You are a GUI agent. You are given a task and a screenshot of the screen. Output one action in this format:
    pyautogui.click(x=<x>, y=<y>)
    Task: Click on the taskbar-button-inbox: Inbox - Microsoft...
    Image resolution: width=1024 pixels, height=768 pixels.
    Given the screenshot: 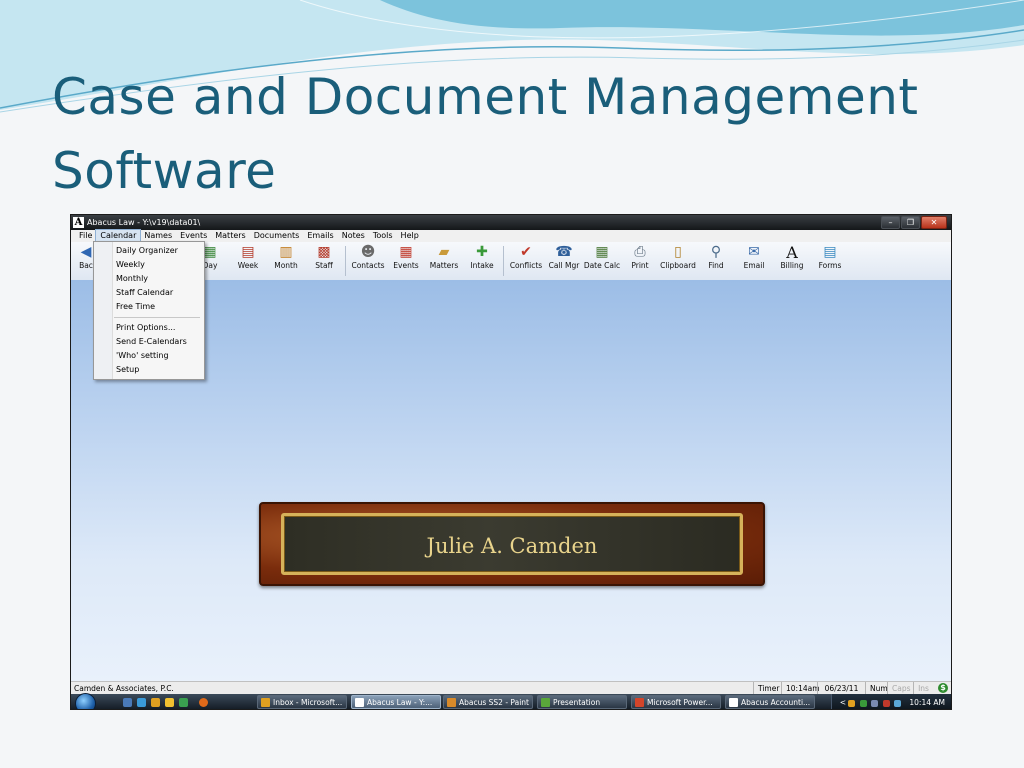 What is the action you would take?
    pyautogui.click(x=302, y=702)
    